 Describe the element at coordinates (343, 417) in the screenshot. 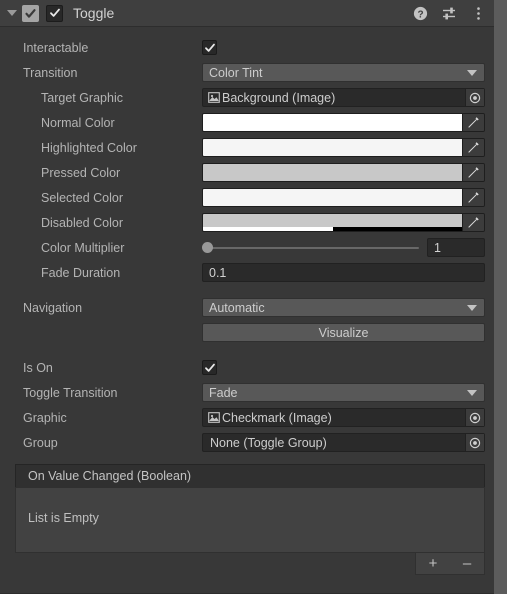

I see `graphic-object-field: Checkmark (Image)` at that location.